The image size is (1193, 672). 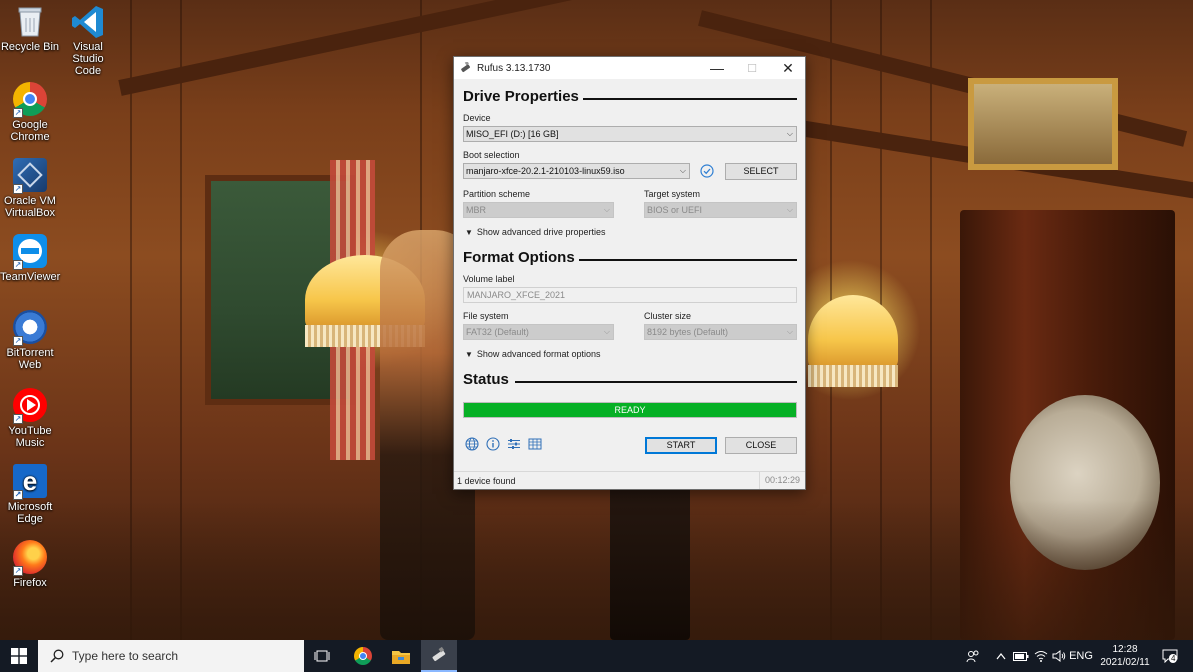 What do you see at coordinates (761, 171) in the screenshot?
I see `select-image-button: SELECT` at bounding box center [761, 171].